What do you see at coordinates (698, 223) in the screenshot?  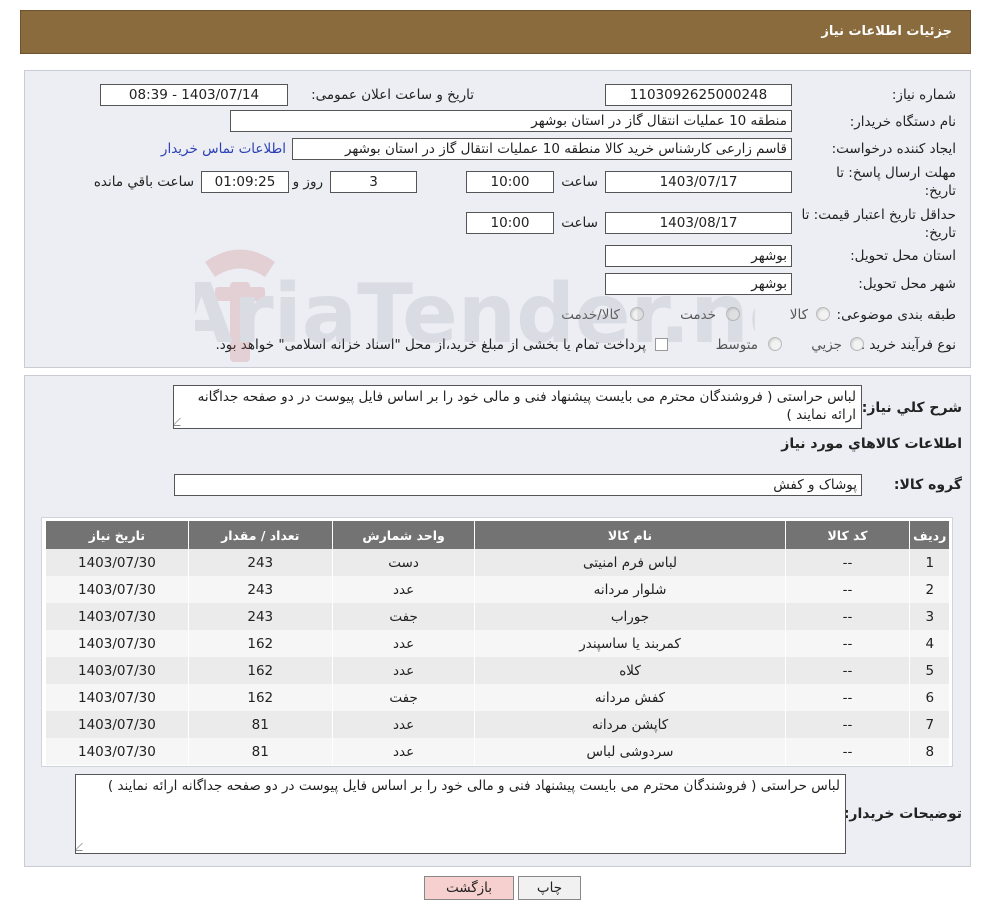 I see `validity-date-field: 1403/08/17` at bounding box center [698, 223].